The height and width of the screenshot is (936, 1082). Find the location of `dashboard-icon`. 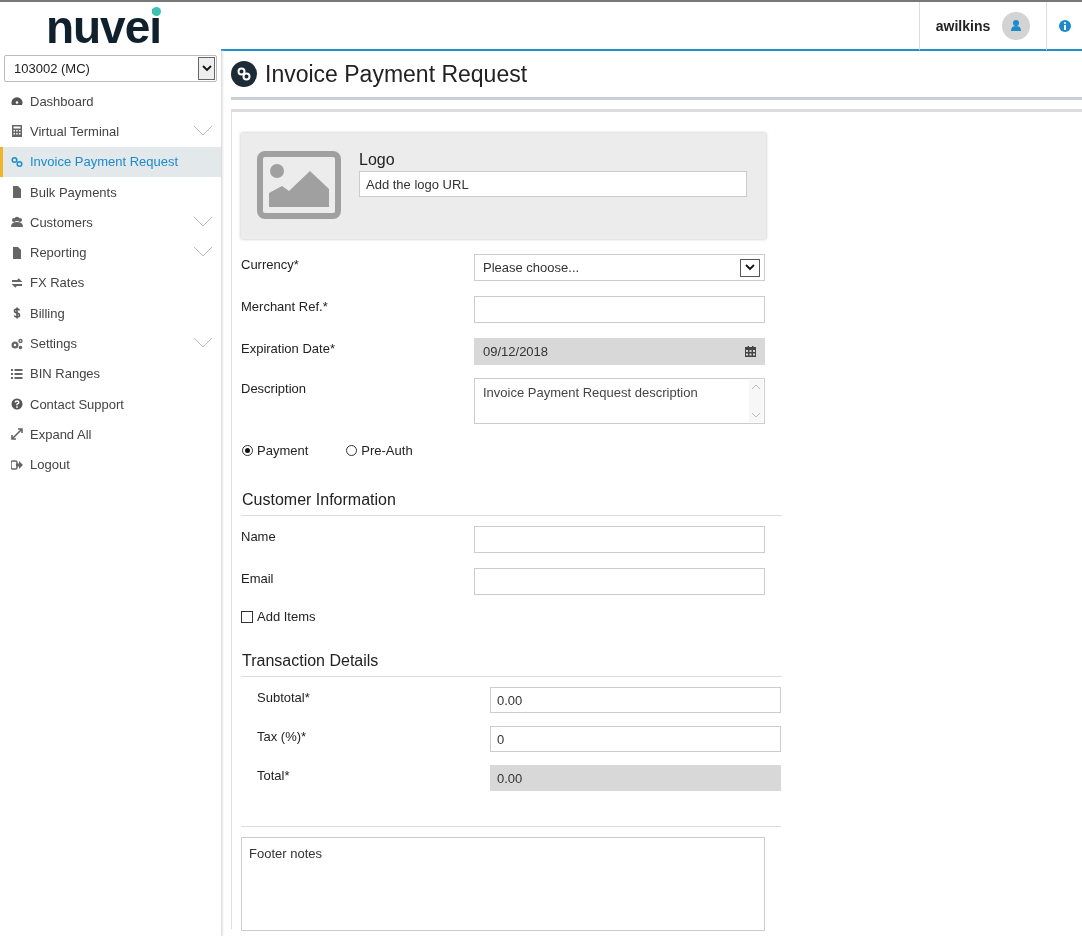

dashboard-icon is located at coordinates (17, 101).